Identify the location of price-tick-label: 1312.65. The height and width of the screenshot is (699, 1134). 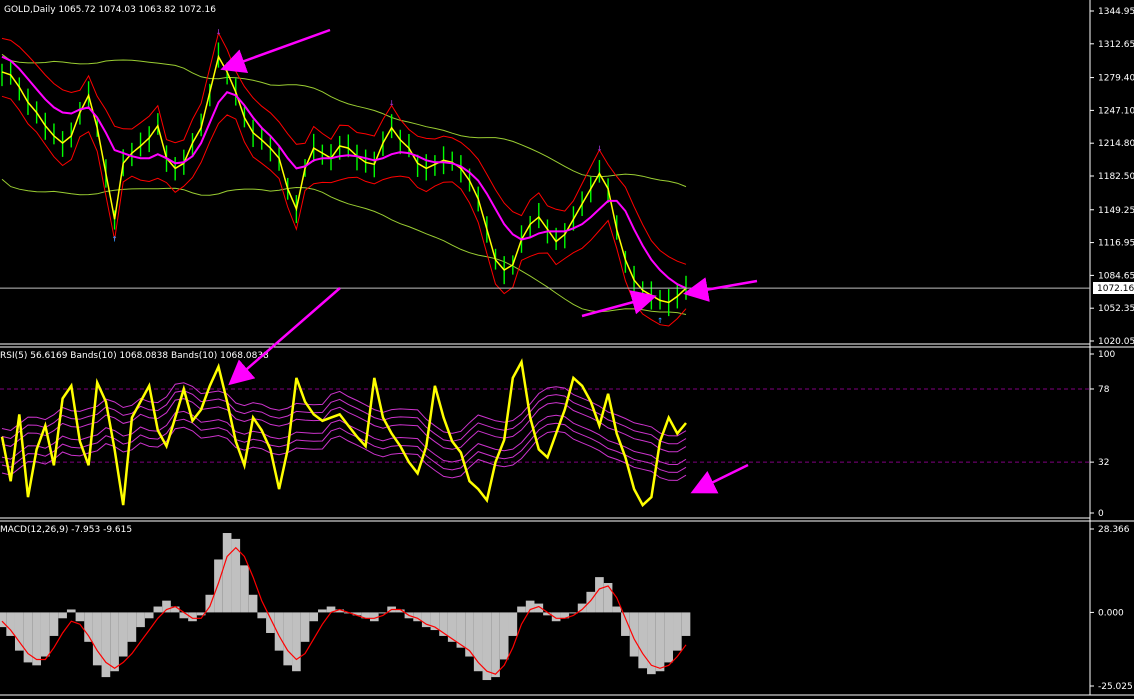
(1116, 45).